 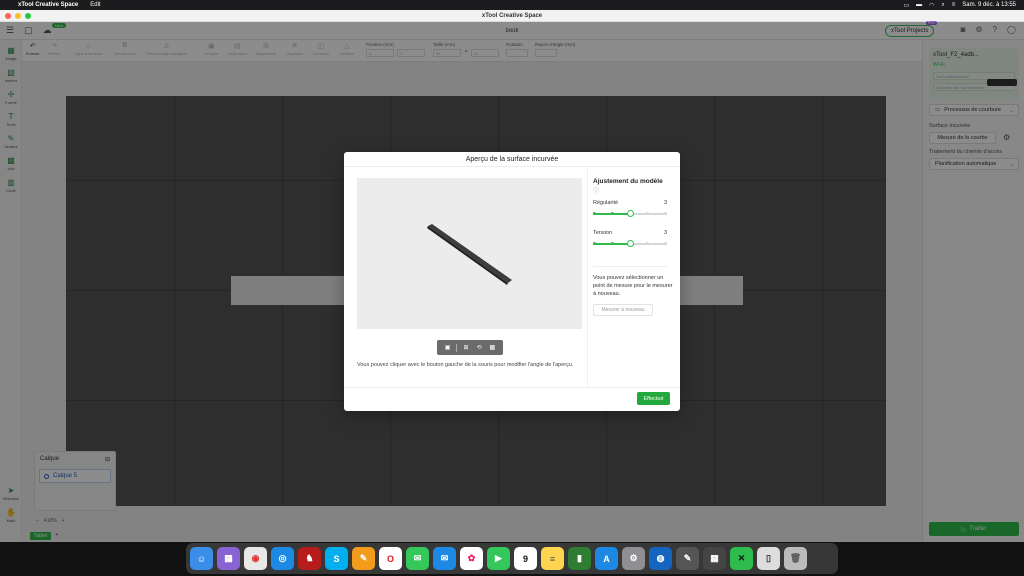 What do you see at coordinates (931, 5) in the screenshot?
I see `wifi-icon: ◠` at bounding box center [931, 5].